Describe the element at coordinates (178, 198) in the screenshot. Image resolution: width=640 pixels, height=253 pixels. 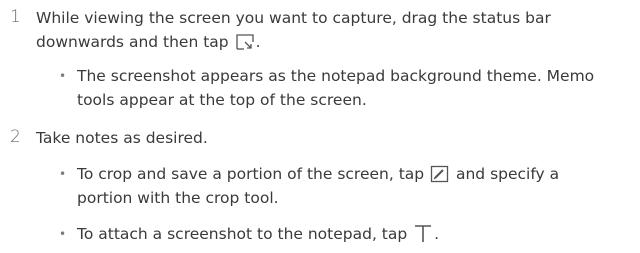
I see `bullet-text: portion with the crop tool.` at that location.